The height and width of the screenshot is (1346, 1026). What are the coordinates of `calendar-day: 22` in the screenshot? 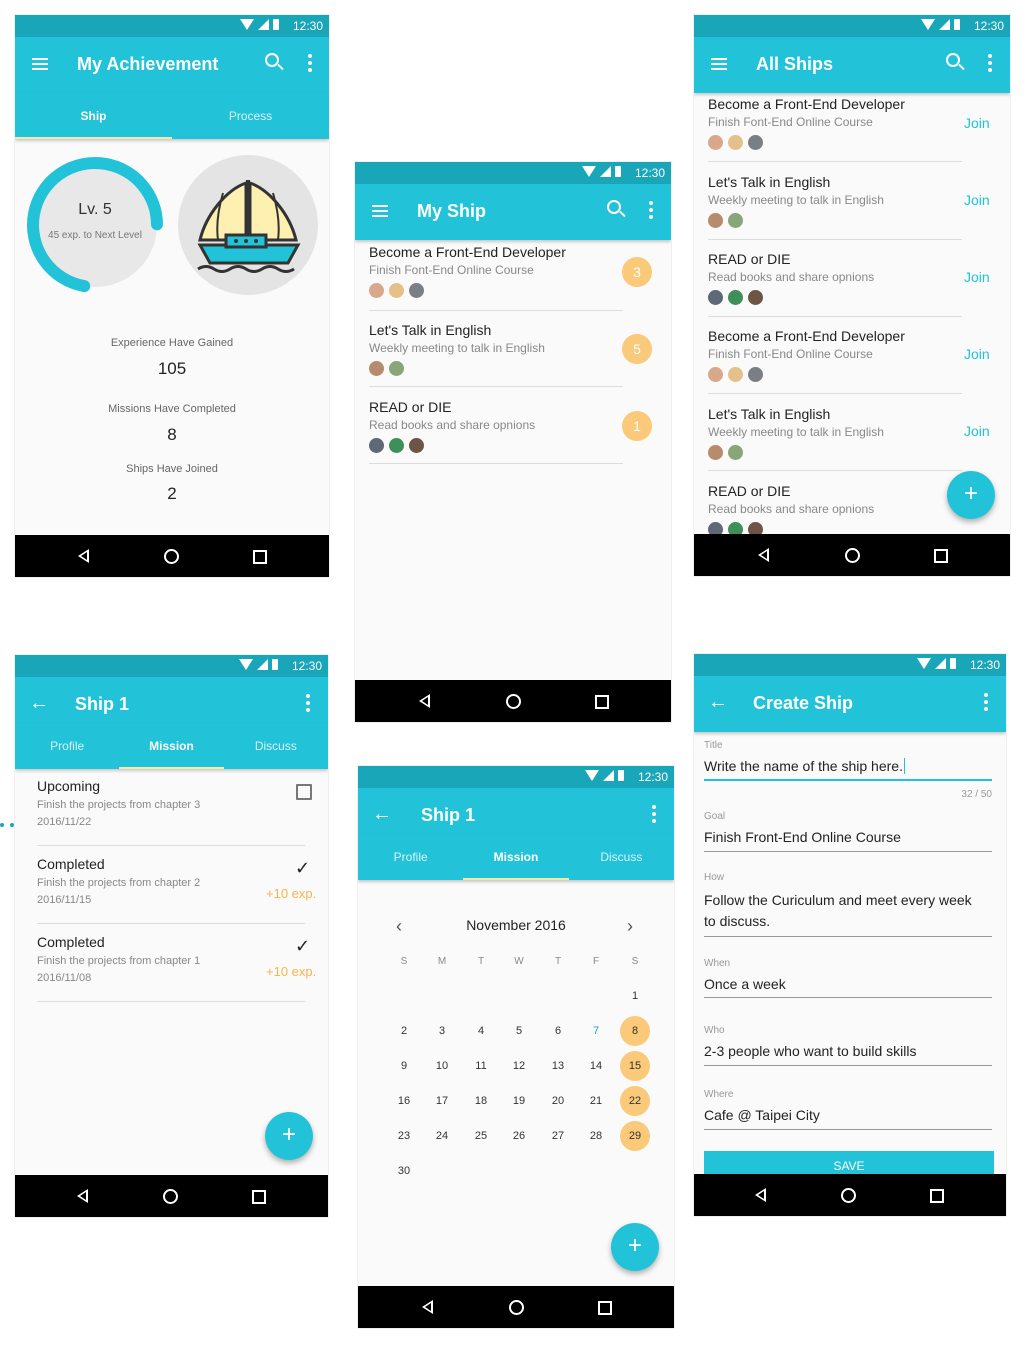 It's located at (635, 1101).